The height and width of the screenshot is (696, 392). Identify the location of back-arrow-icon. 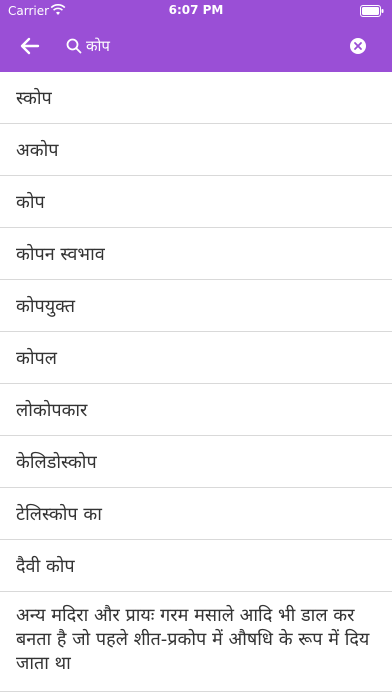
(29, 46).